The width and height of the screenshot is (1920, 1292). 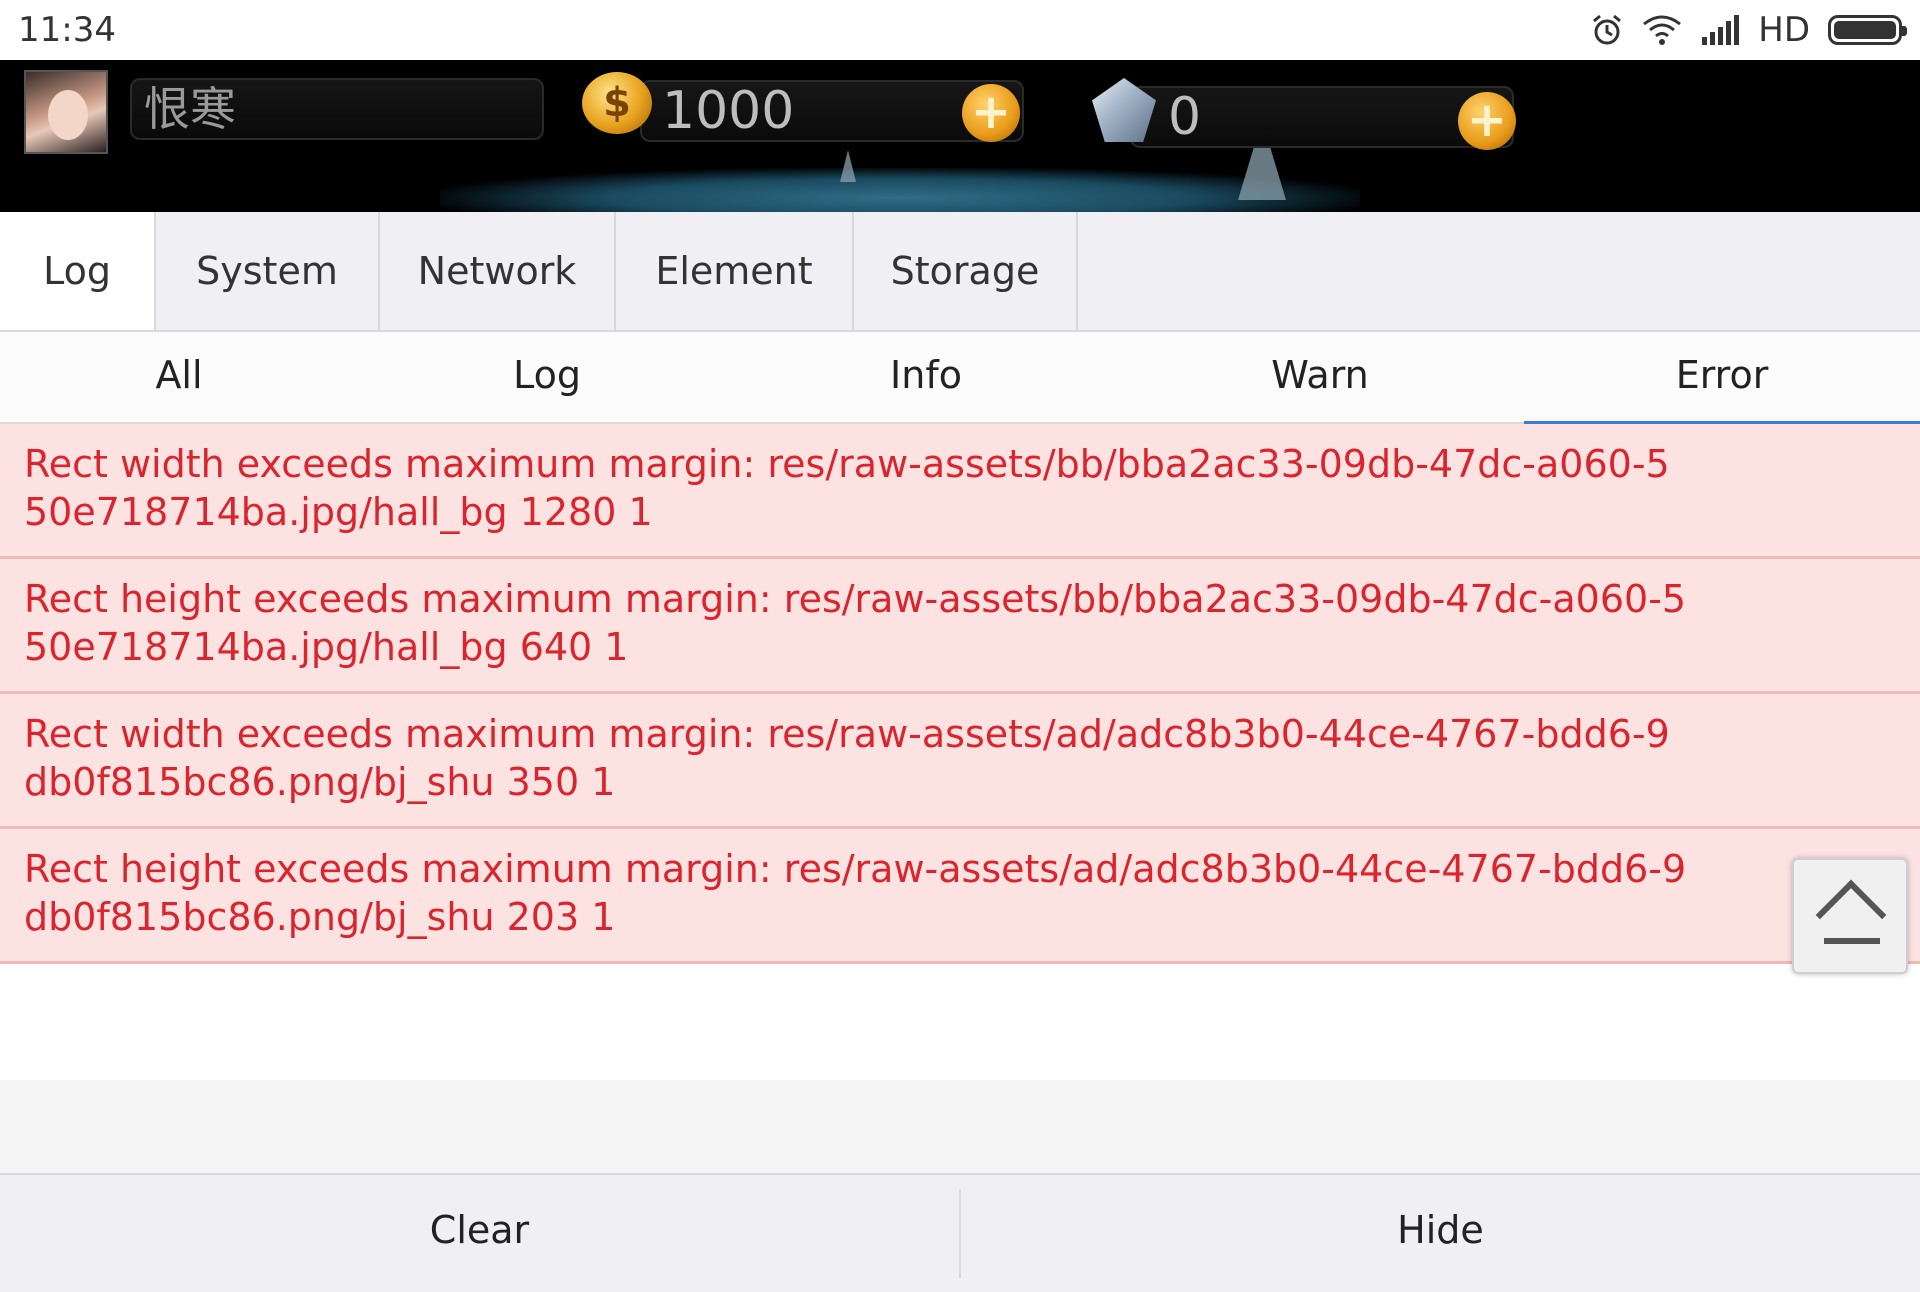 What do you see at coordinates (1320, 378) in the screenshot?
I see `filter-warn: Warn` at bounding box center [1320, 378].